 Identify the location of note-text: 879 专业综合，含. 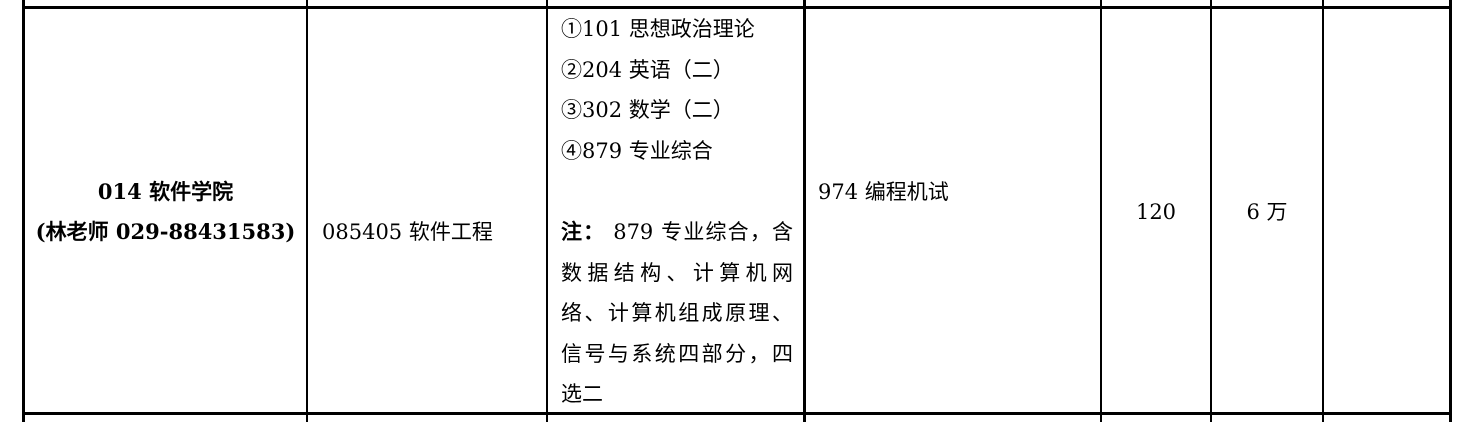
(699, 232).